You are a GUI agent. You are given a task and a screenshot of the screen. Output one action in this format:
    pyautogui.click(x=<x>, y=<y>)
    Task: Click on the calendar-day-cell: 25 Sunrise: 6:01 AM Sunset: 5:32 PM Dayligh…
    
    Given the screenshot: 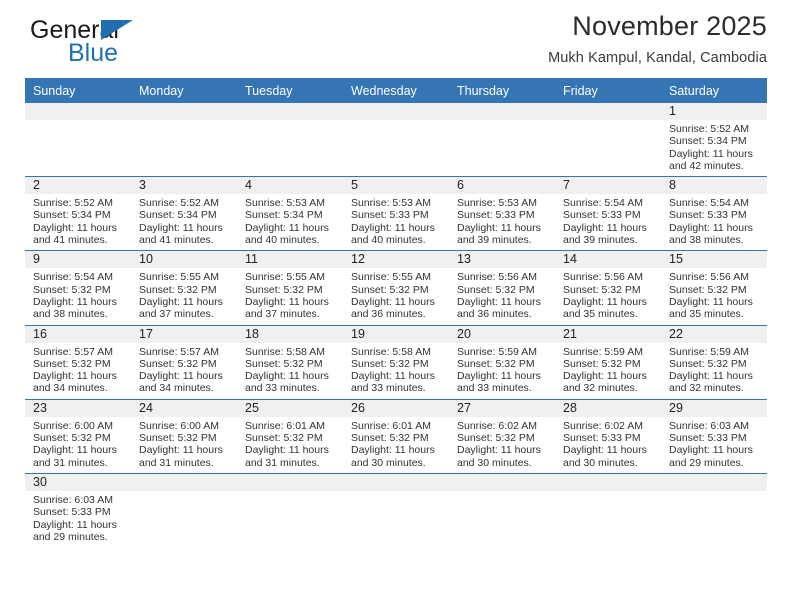 What is the action you would take?
    pyautogui.click(x=290, y=436)
    